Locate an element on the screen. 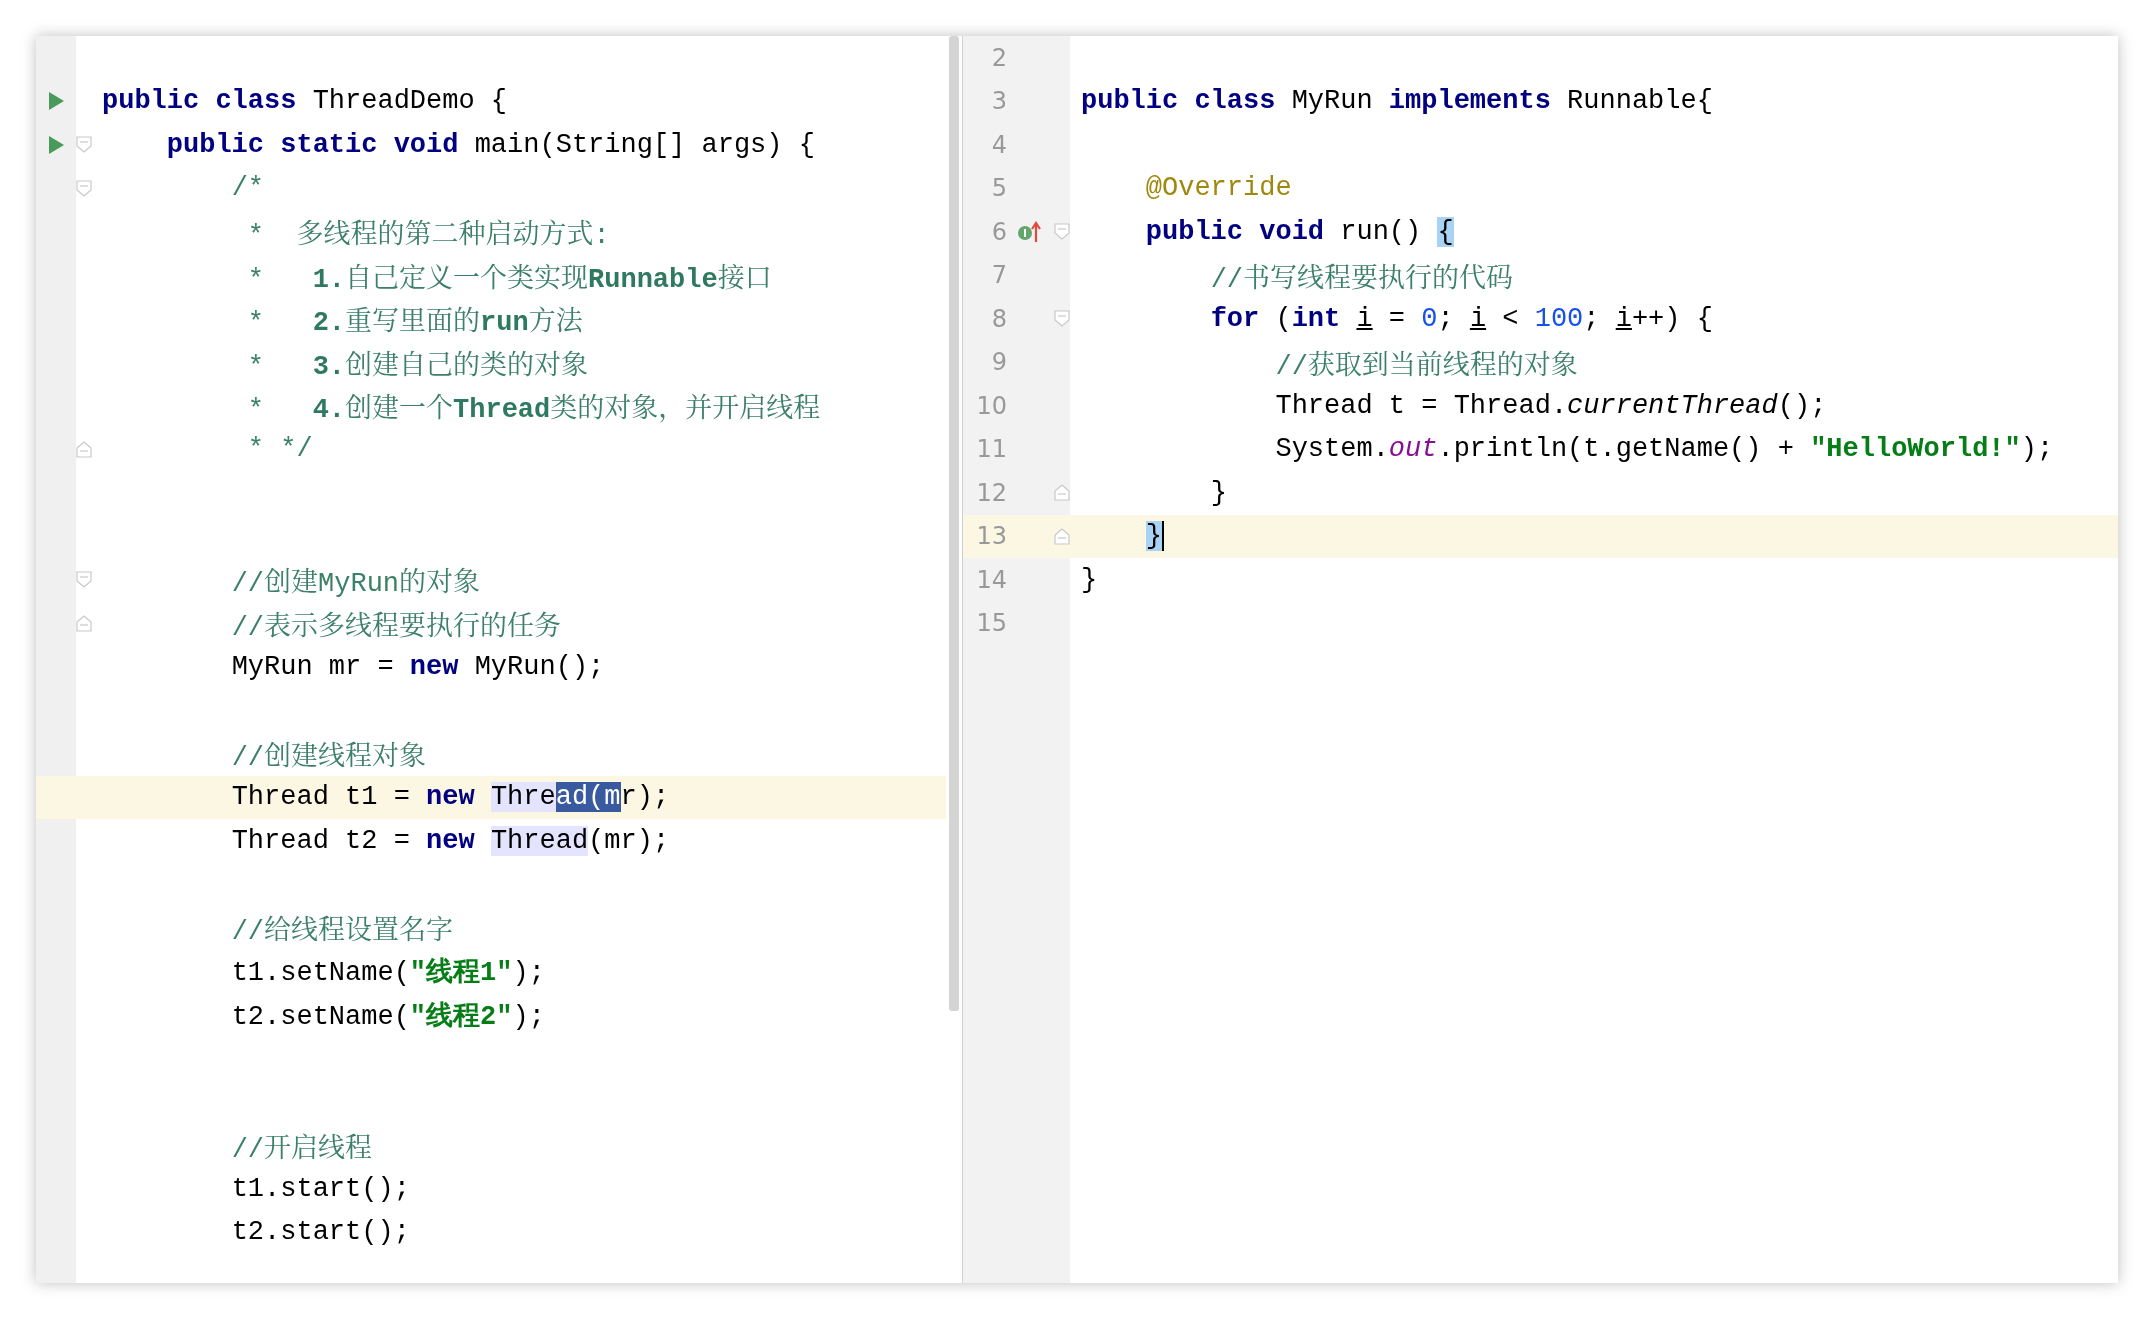 The height and width of the screenshot is (1318, 2154). line-number: 15 is located at coordinates (991, 623).